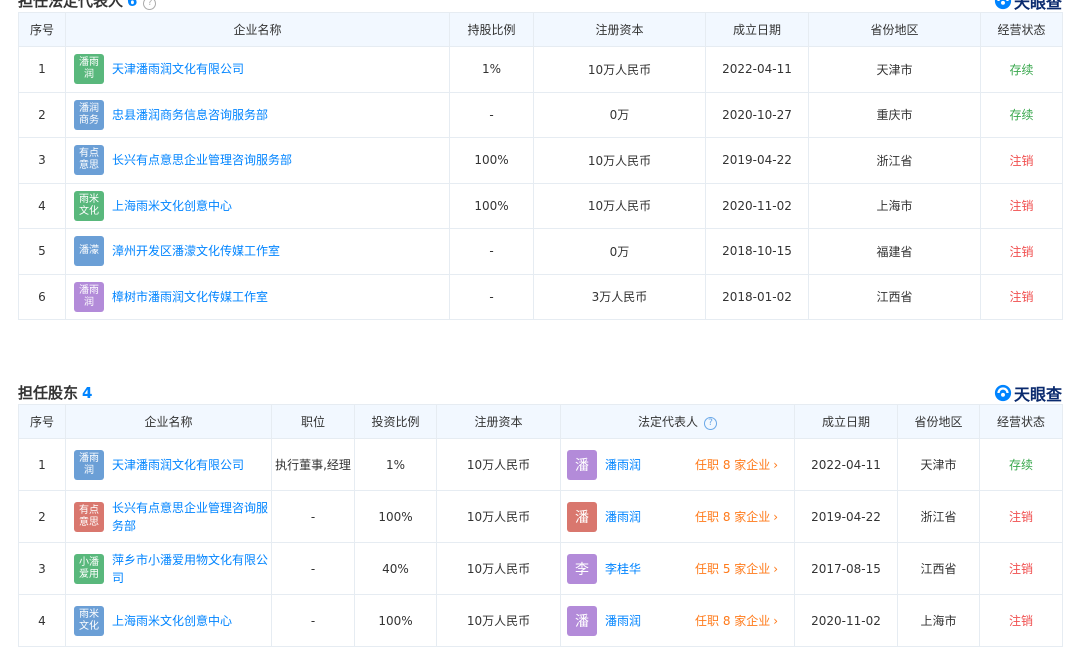 The height and width of the screenshot is (657, 1080). Describe the element at coordinates (395, 568) in the screenshot. I see `investment-ratio: 40%` at that location.